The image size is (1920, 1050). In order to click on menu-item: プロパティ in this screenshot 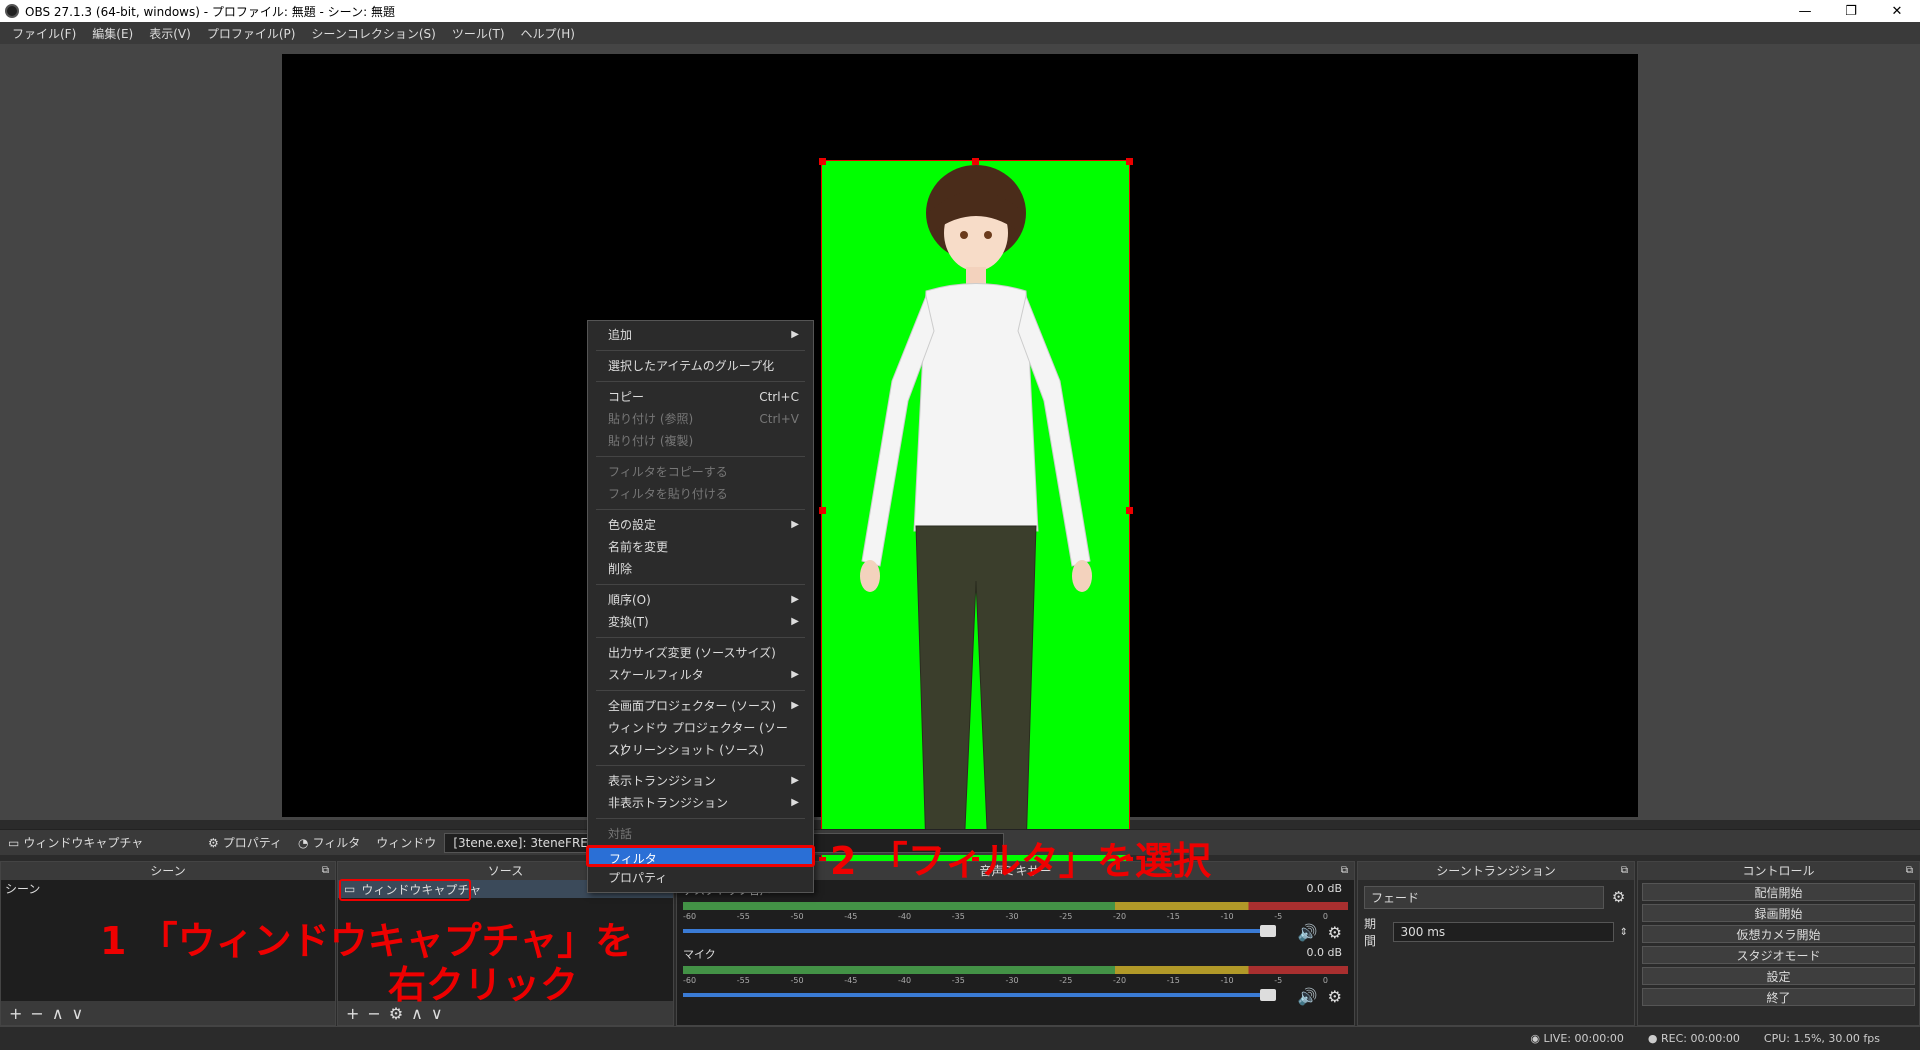, I will do `click(700, 878)`.